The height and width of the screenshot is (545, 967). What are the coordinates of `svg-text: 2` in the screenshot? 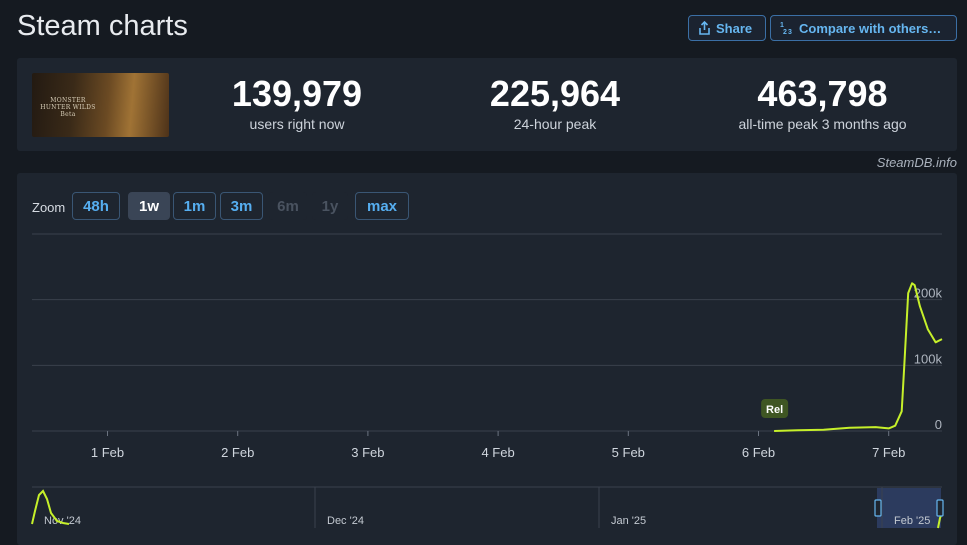 It's located at (785, 32).